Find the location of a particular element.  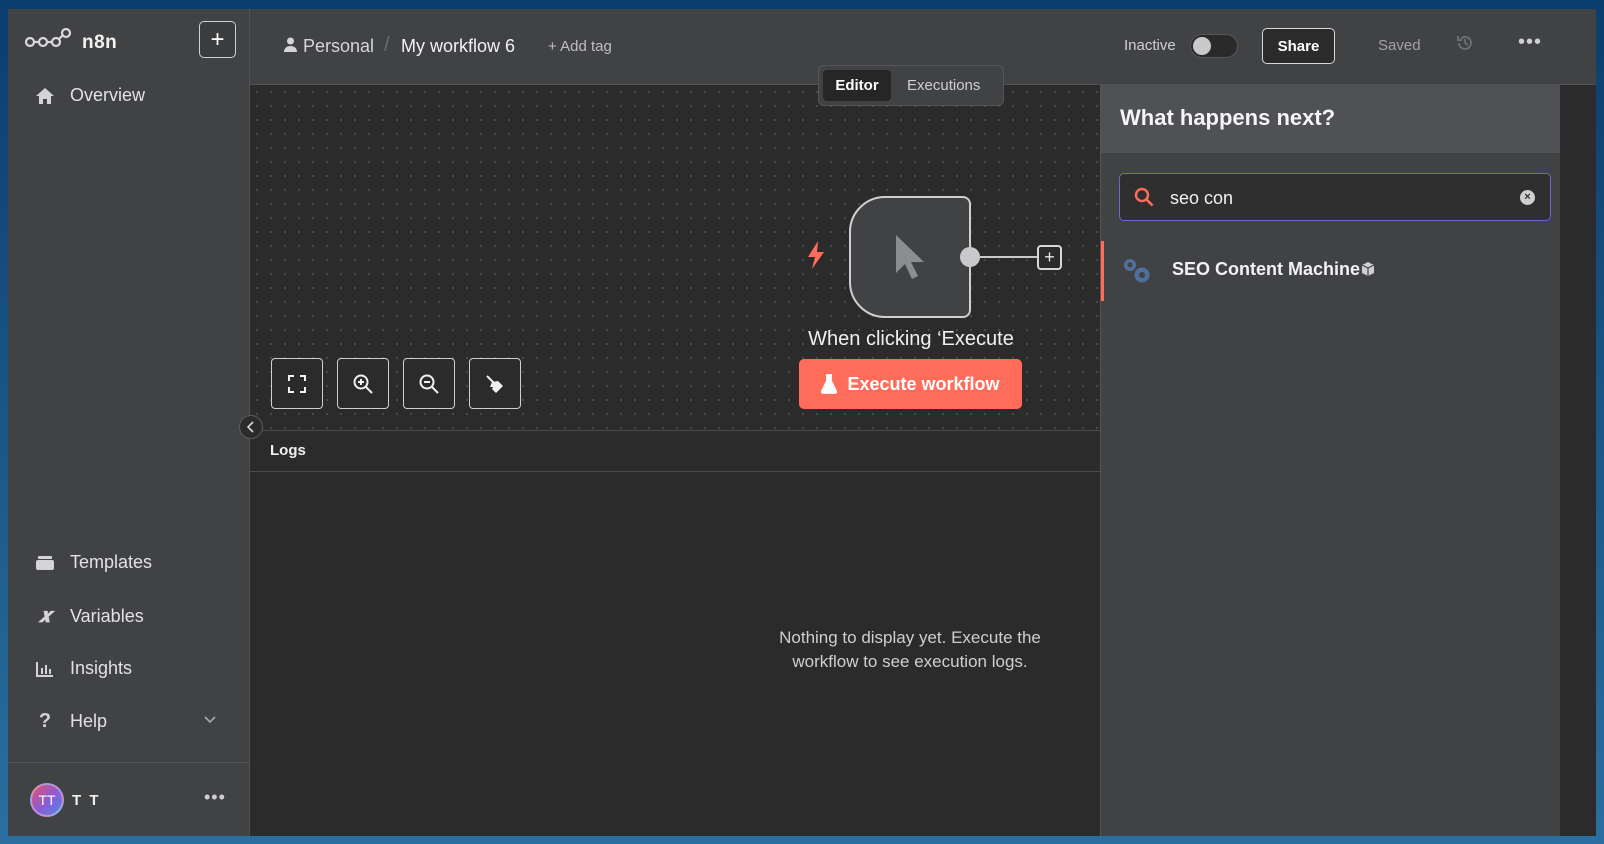

user-menu-icon: ••• is located at coordinates (215, 797).